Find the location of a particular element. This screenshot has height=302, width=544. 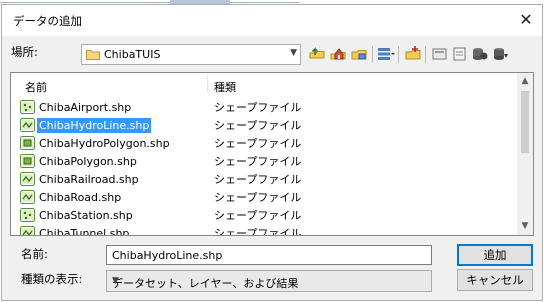

new-folder-icon is located at coordinates (413, 54).